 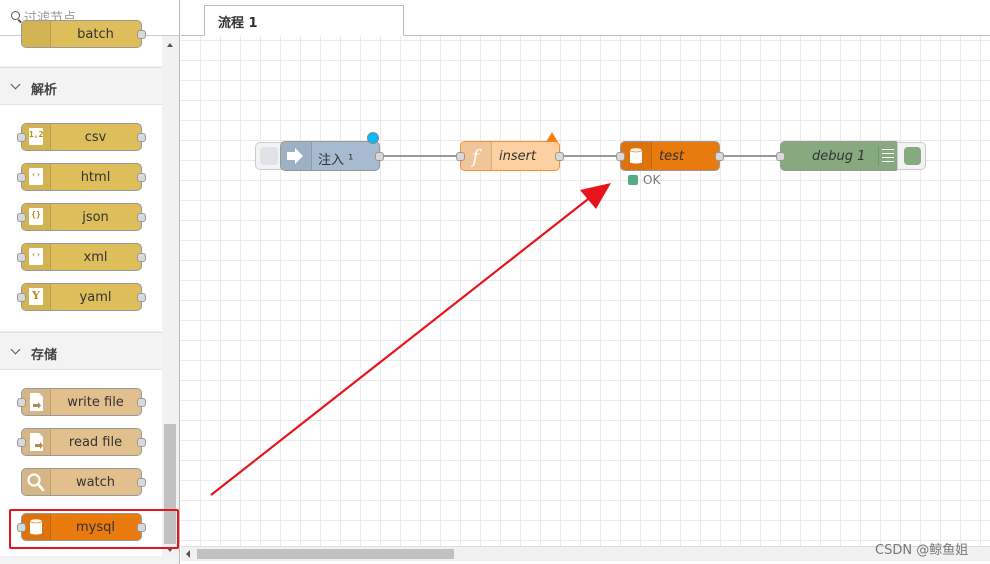 What do you see at coordinates (922, 550) in the screenshot?
I see `watermark-text: CSDN @鲸鱼姐` at bounding box center [922, 550].